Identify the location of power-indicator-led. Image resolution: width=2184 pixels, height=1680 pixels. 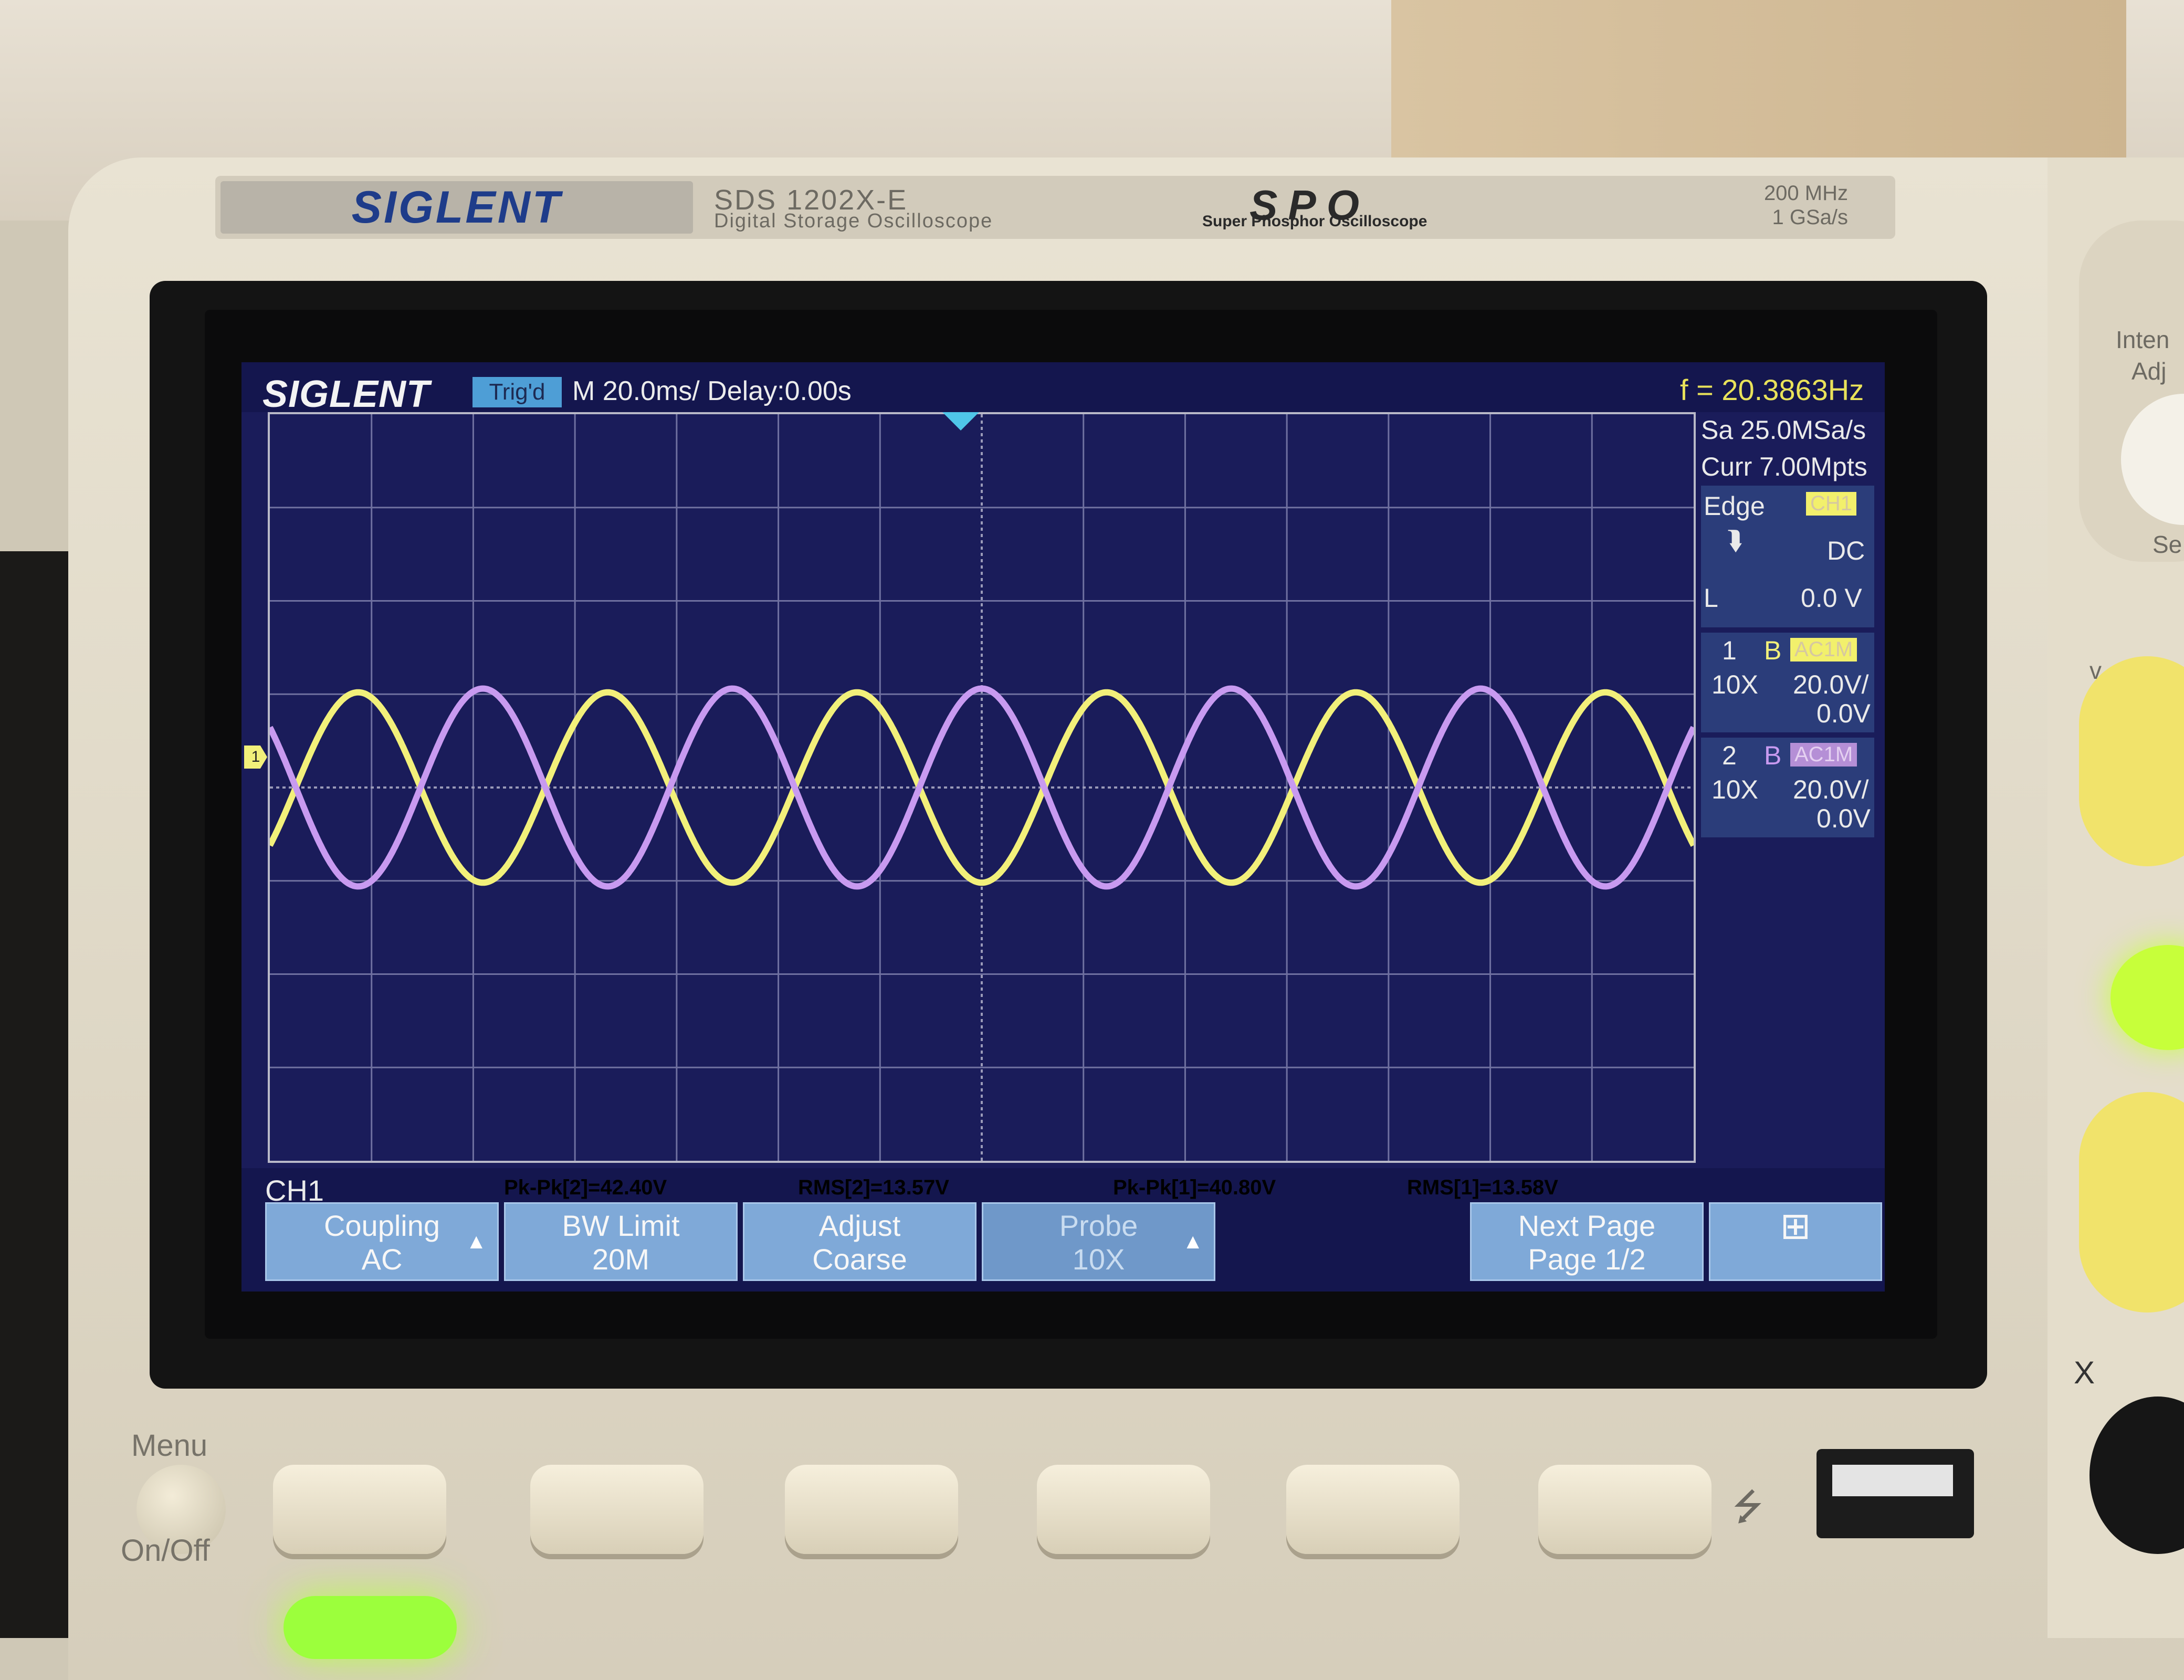
(370, 1627).